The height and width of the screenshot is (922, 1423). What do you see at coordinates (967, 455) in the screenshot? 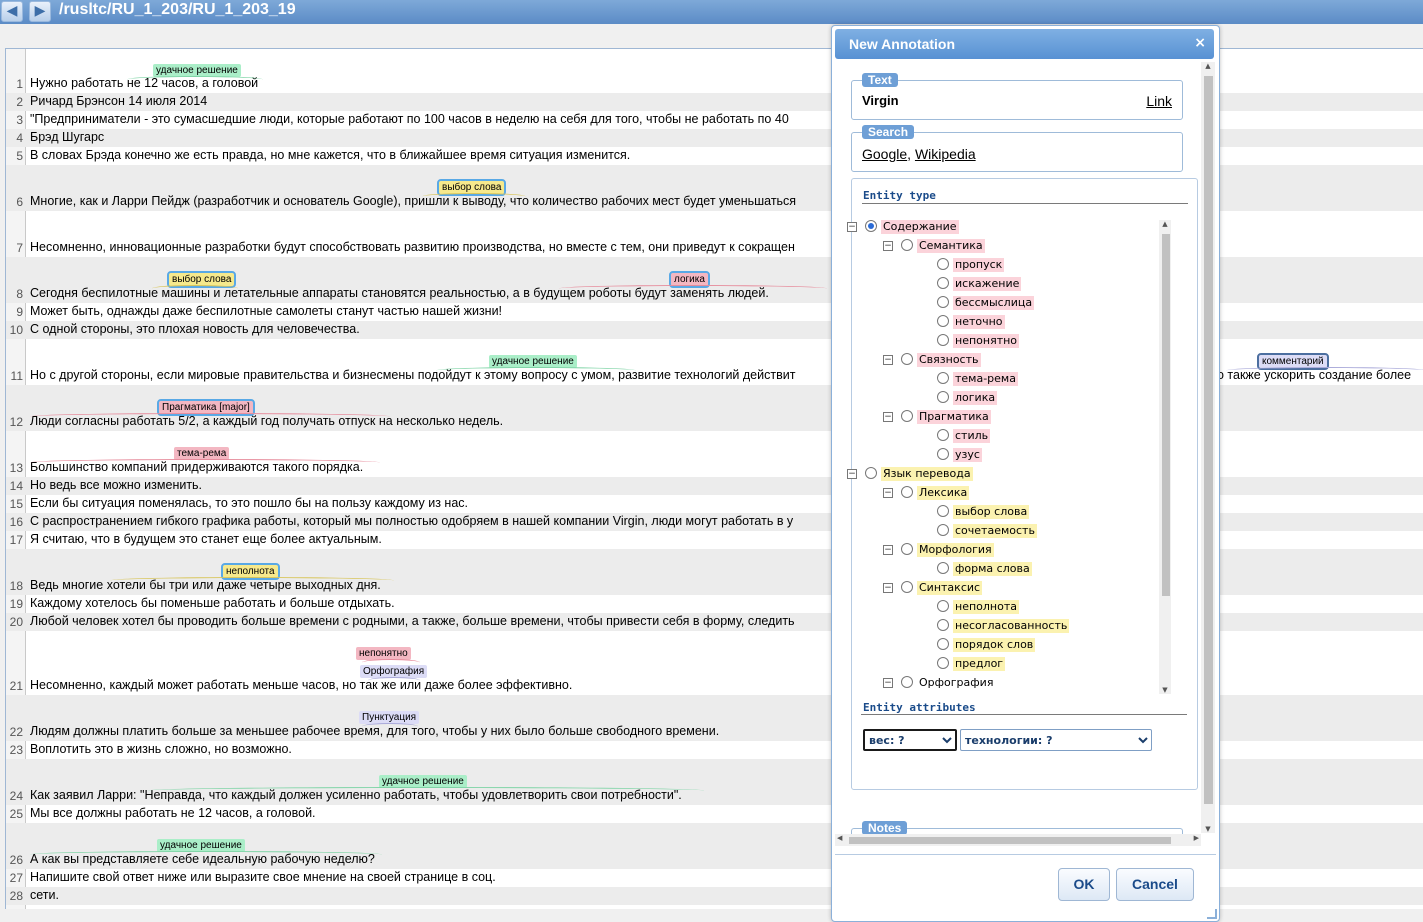
I see `tree-node-label: узус` at bounding box center [967, 455].